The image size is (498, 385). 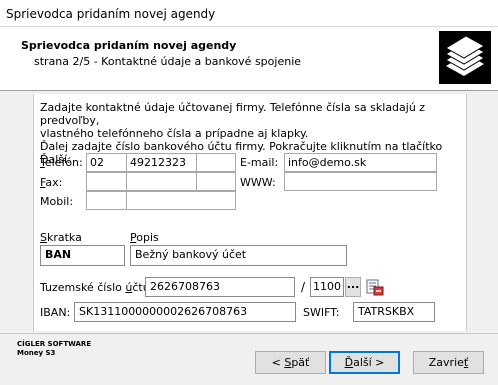 What do you see at coordinates (364, 362) in the screenshot?
I see `next-button: Ďalší >` at bounding box center [364, 362].